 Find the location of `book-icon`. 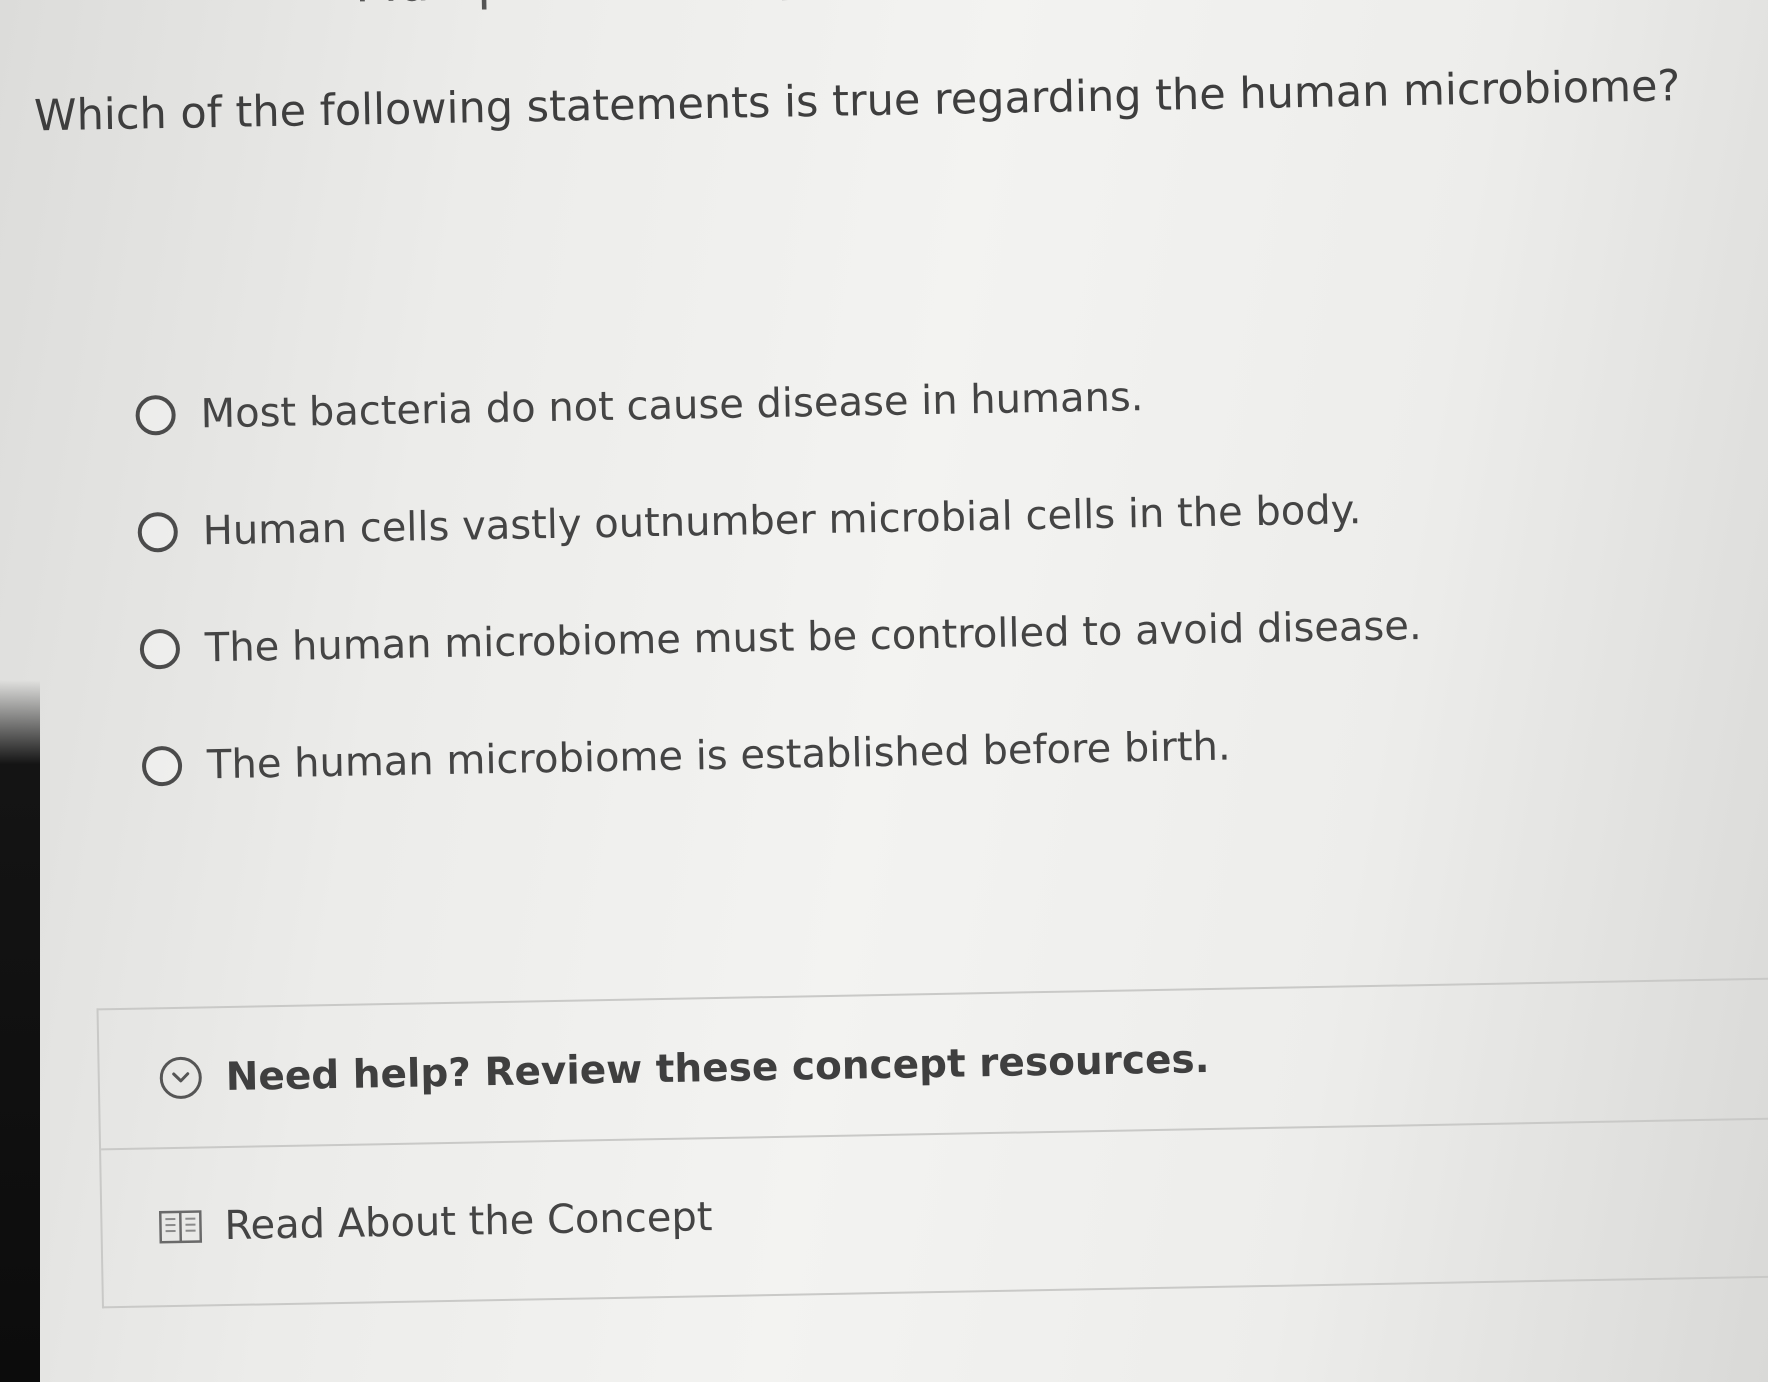

book-icon is located at coordinates (180, 1226).